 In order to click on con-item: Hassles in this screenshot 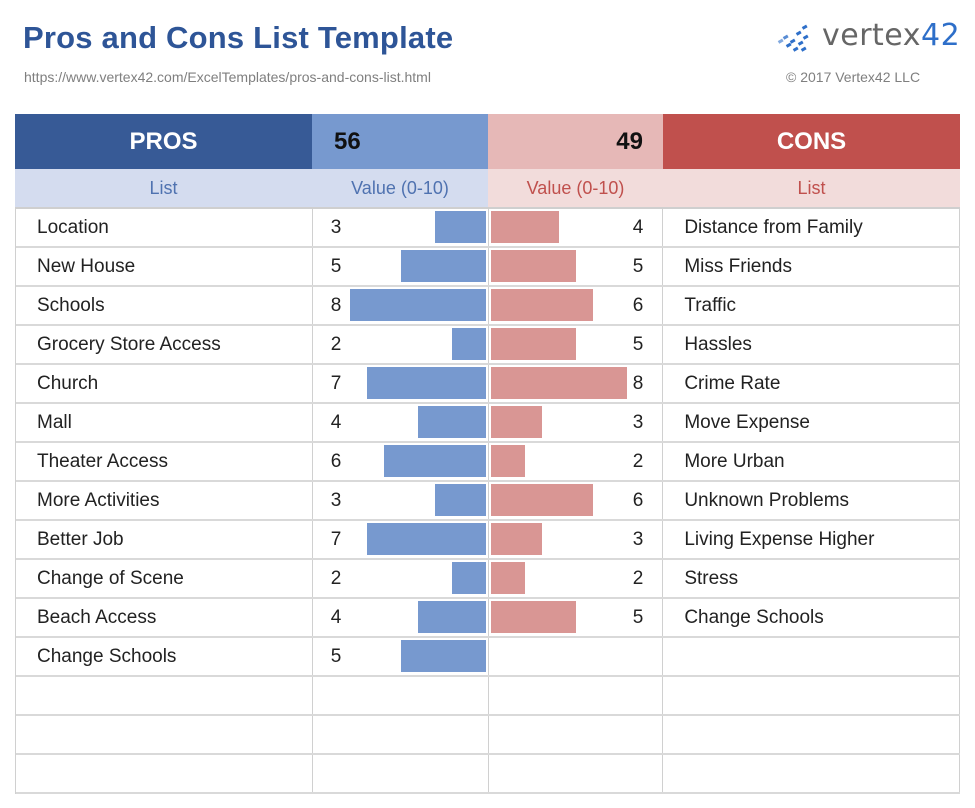, I will do `click(811, 344)`.